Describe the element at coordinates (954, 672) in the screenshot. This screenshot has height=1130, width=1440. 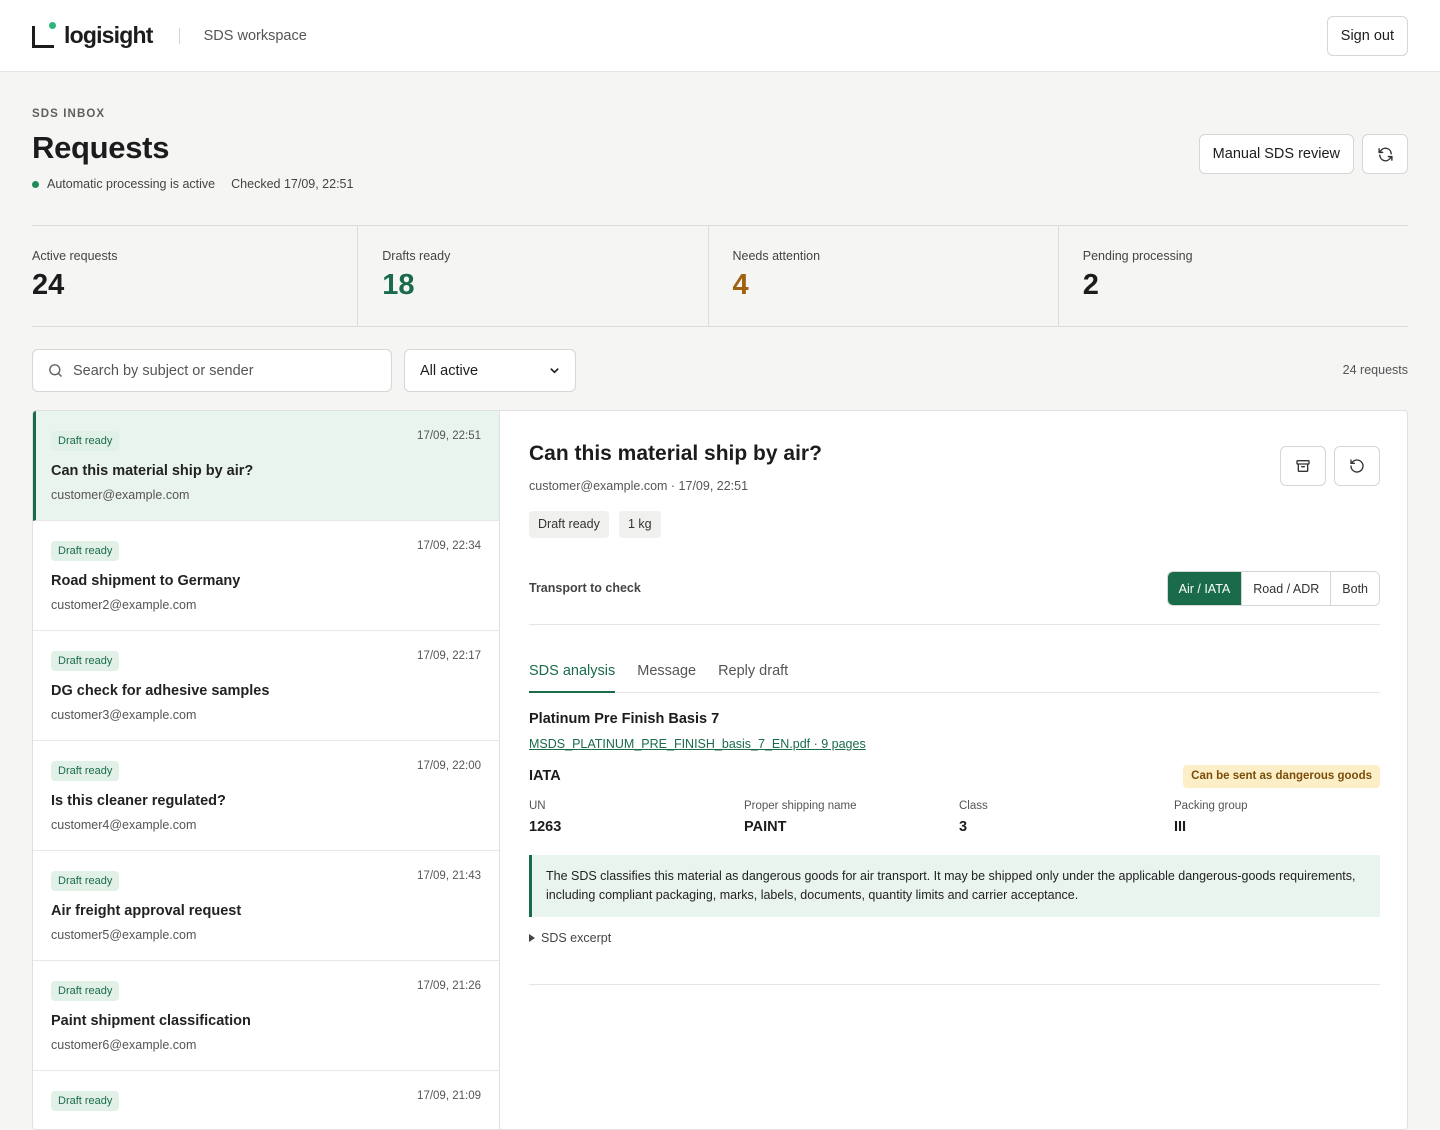
I see `detail-tabs: SDS analysis Message Reply draft` at that location.